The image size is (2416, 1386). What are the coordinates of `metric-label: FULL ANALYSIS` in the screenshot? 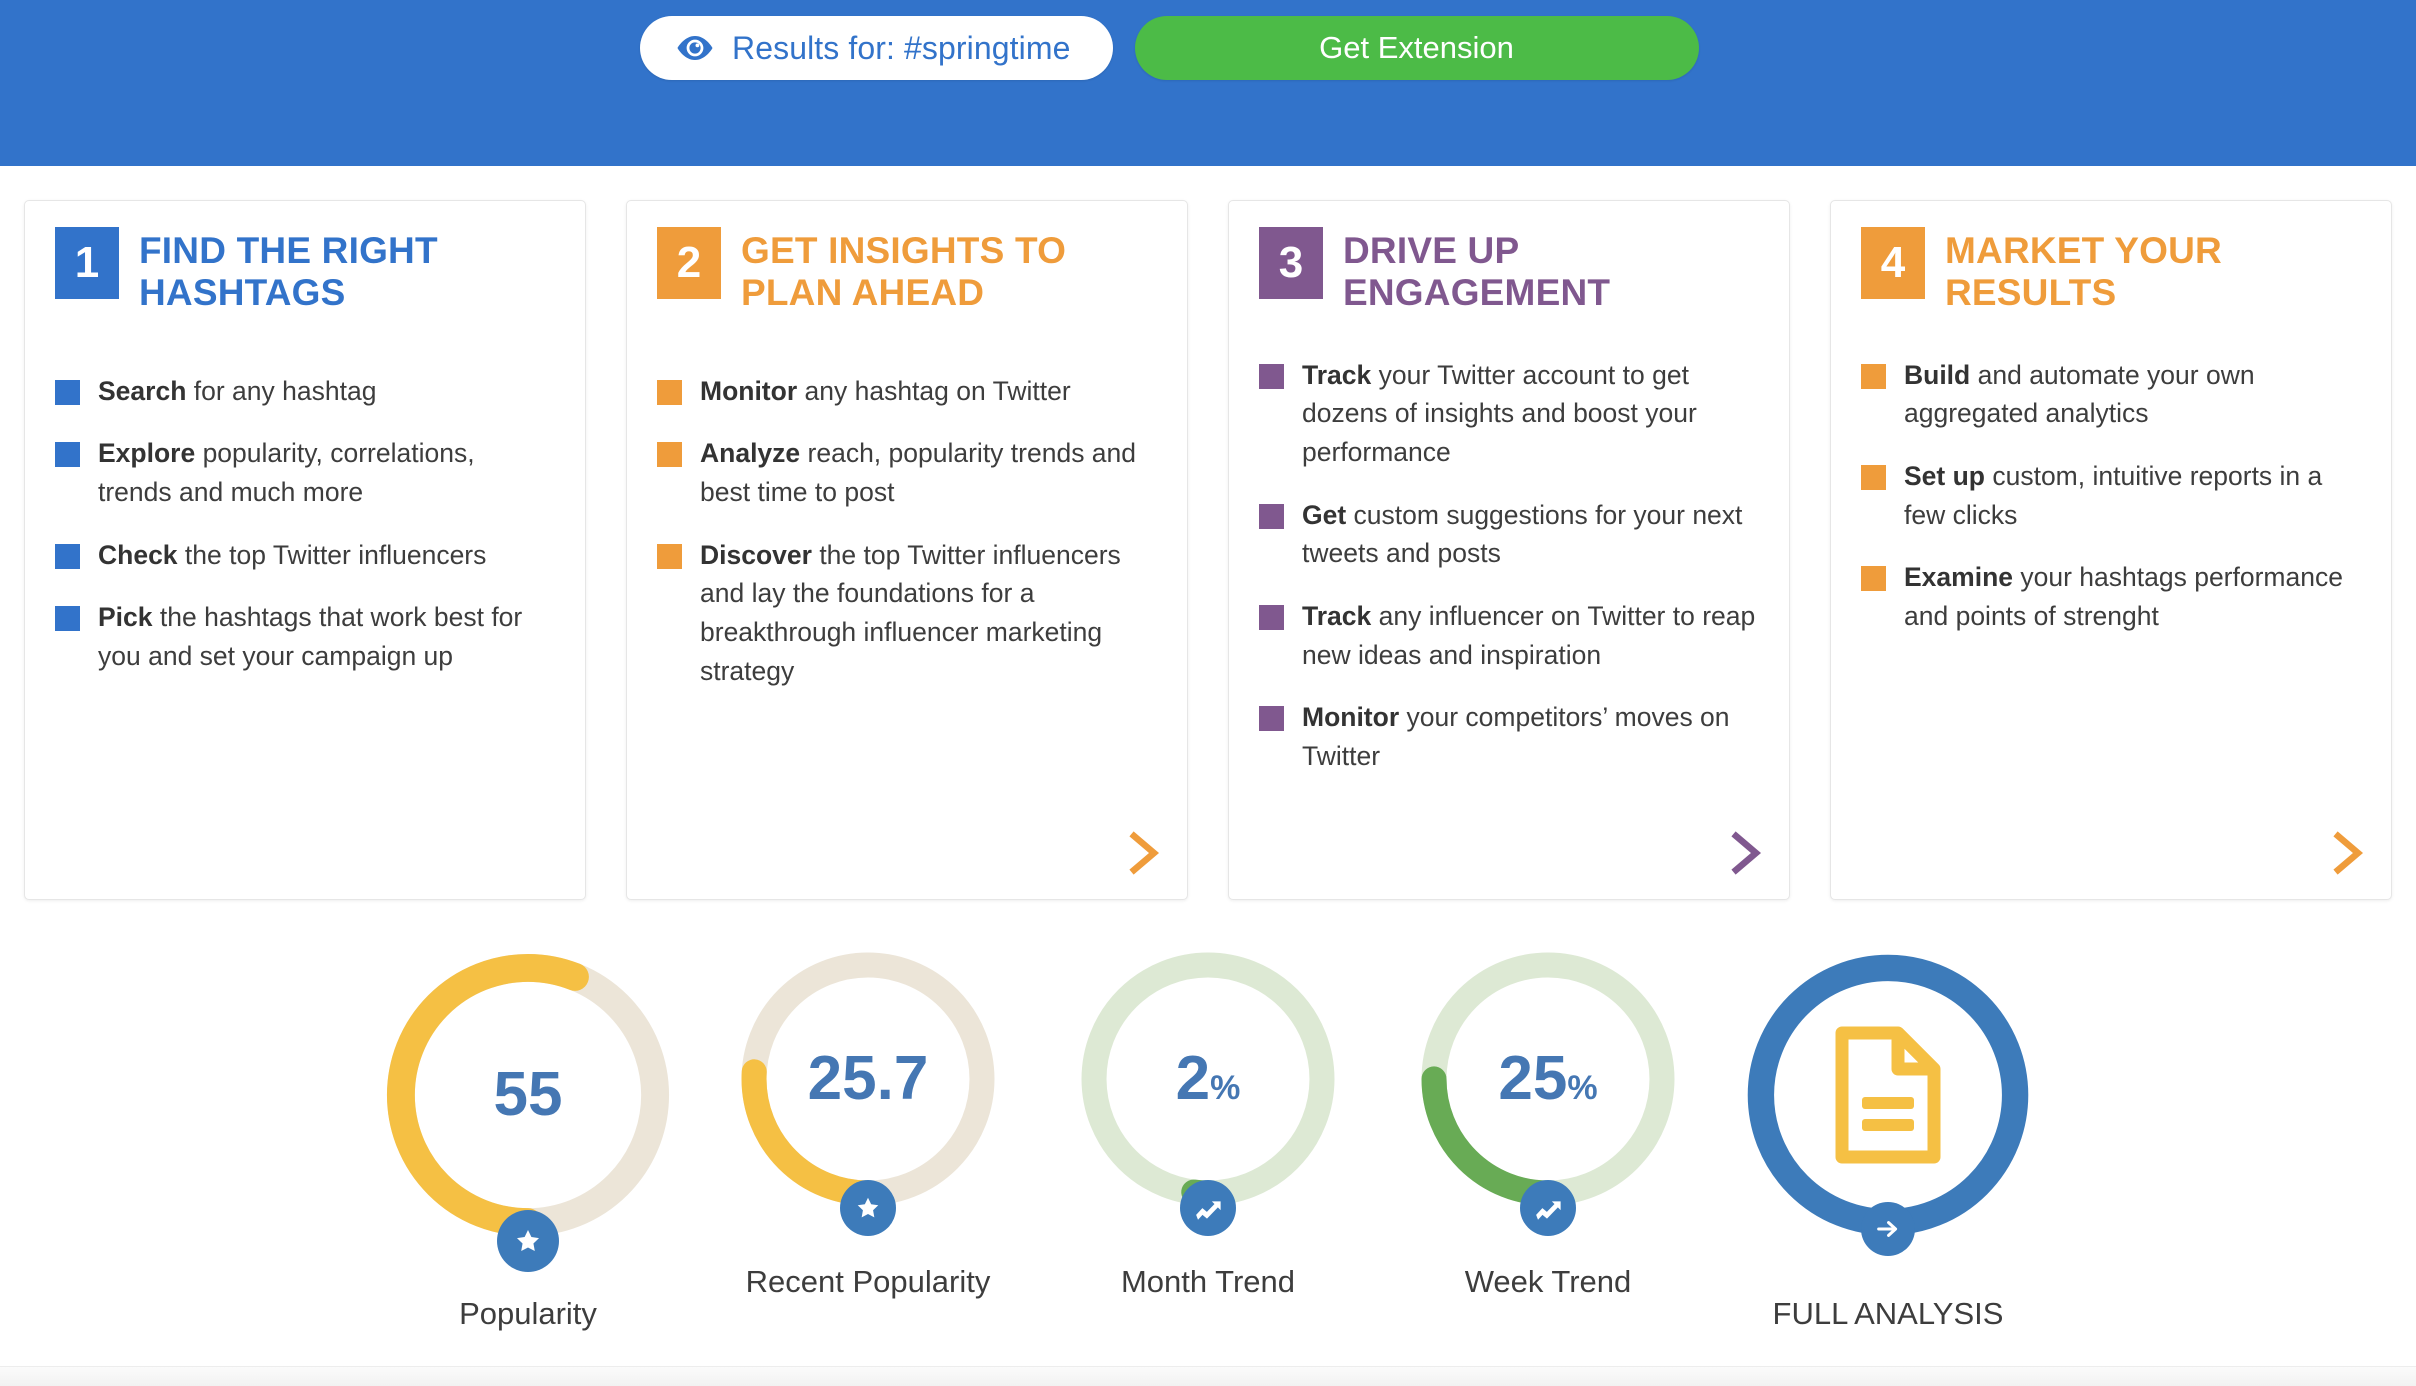 It's located at (1888, 1313).